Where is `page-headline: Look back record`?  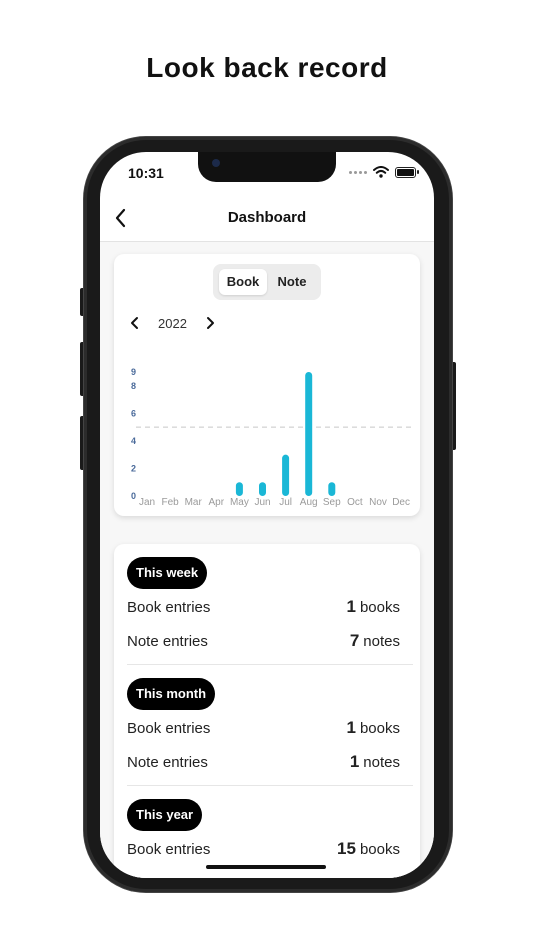 page-headline: Look back record is located at coordinates (267, 67).